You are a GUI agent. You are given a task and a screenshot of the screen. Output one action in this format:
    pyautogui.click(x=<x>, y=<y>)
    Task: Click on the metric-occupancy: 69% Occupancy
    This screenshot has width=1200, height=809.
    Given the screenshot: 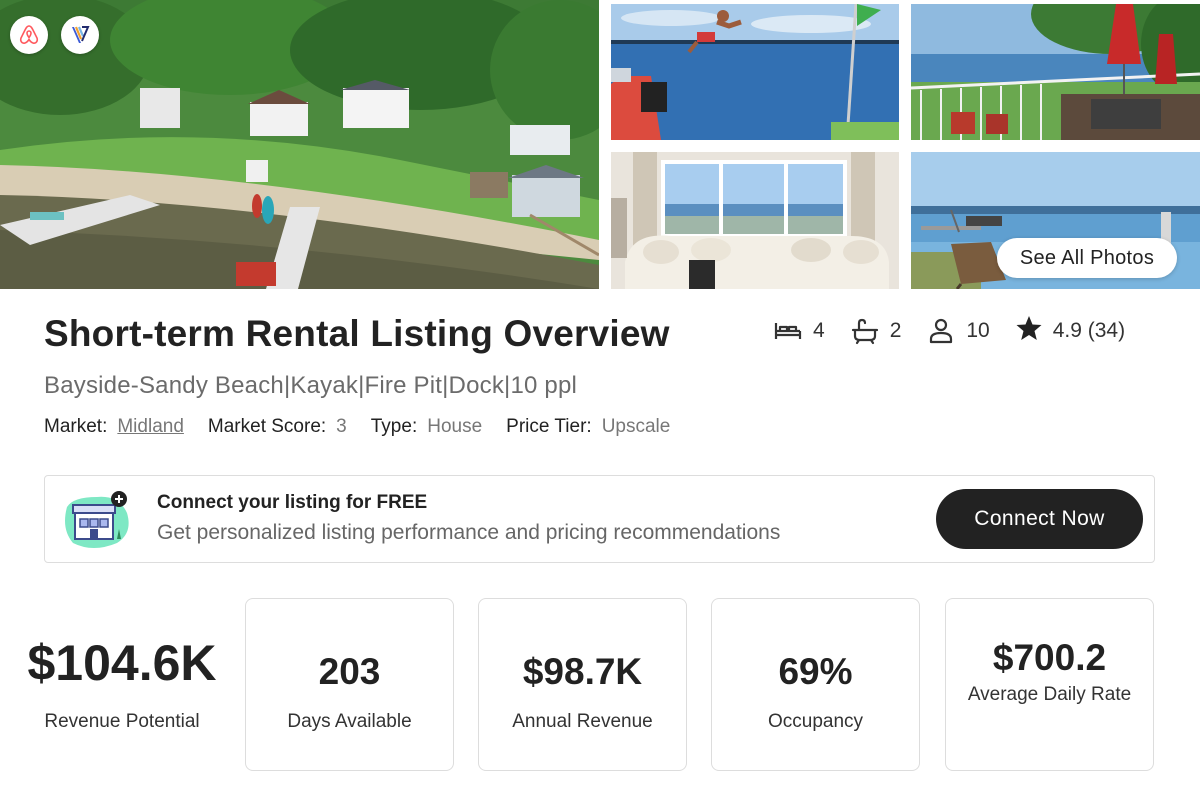 What is the action you would take?
    pyautogui.click(x=815, y=684)
    